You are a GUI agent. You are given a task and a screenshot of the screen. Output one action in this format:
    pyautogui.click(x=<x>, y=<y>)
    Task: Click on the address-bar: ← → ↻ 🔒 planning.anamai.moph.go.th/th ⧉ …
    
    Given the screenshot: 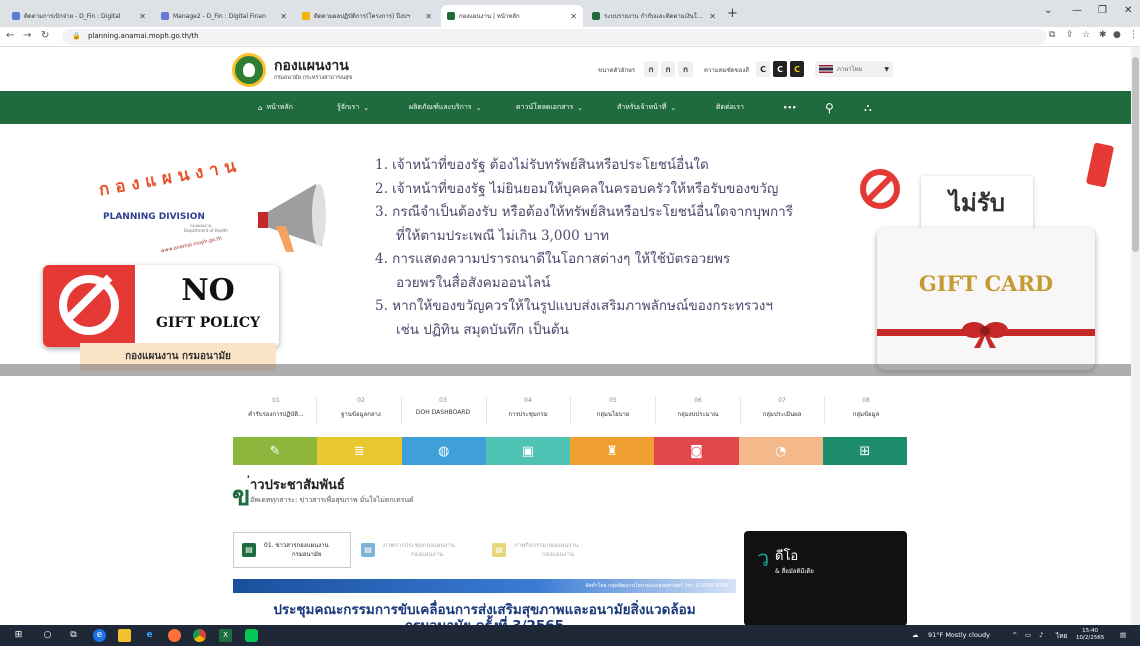 What is the action you would take?
    pyautogui.click(x=570, y=37)
    